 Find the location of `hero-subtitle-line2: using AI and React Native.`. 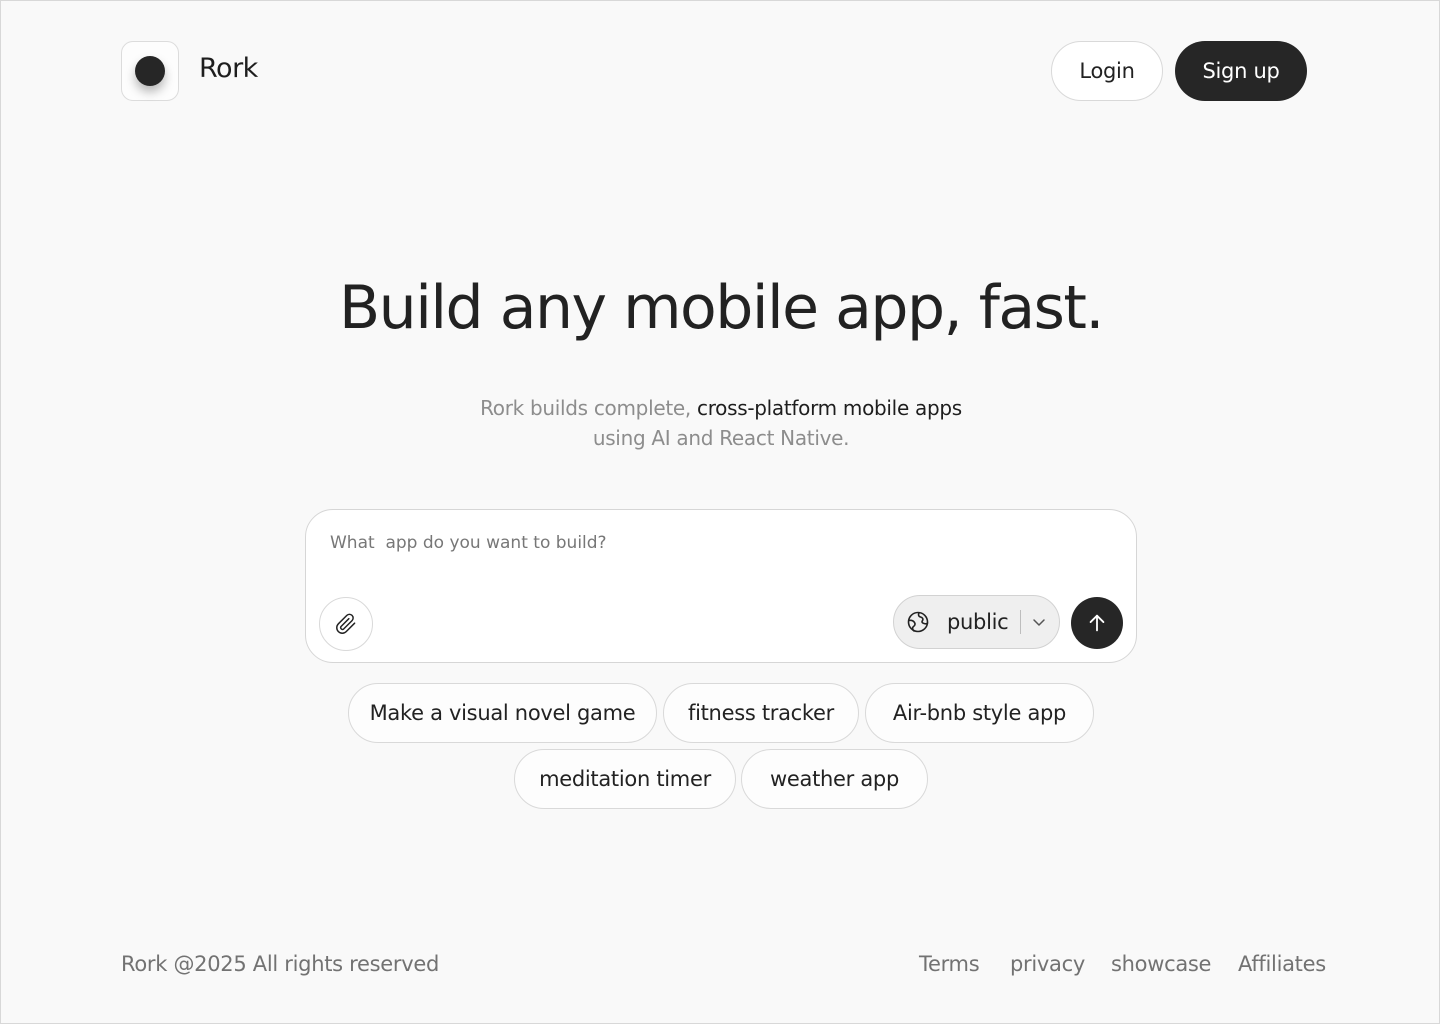

hero-subtitle-line2: using AI and React Native. is located at coordinates (721, 438).